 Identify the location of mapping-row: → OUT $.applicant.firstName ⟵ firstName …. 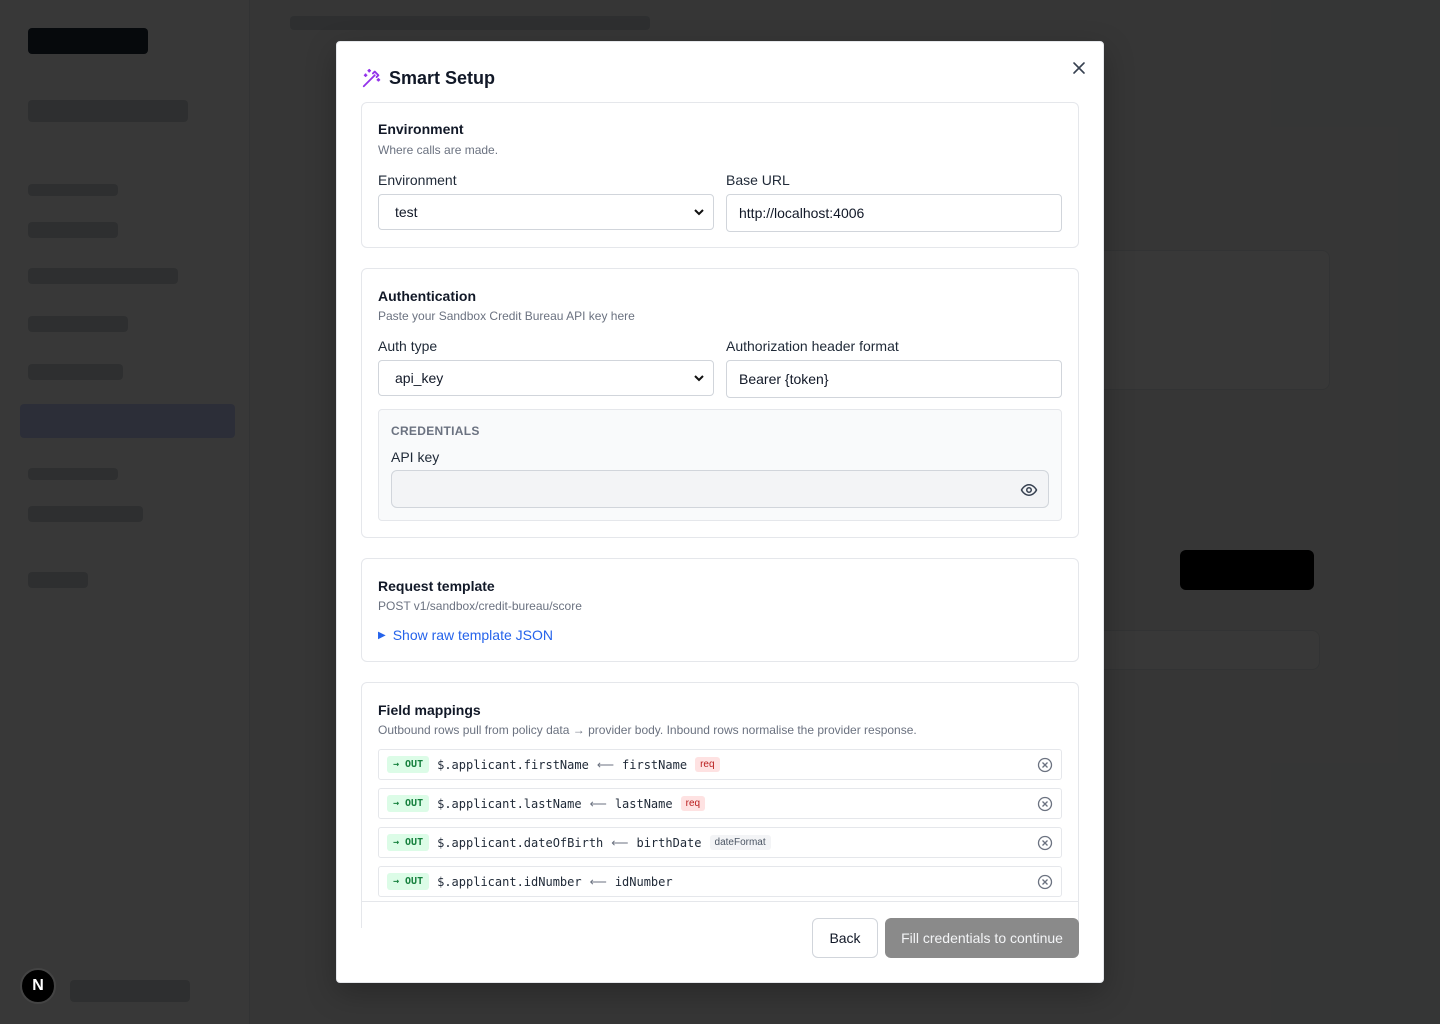
(720, 764).